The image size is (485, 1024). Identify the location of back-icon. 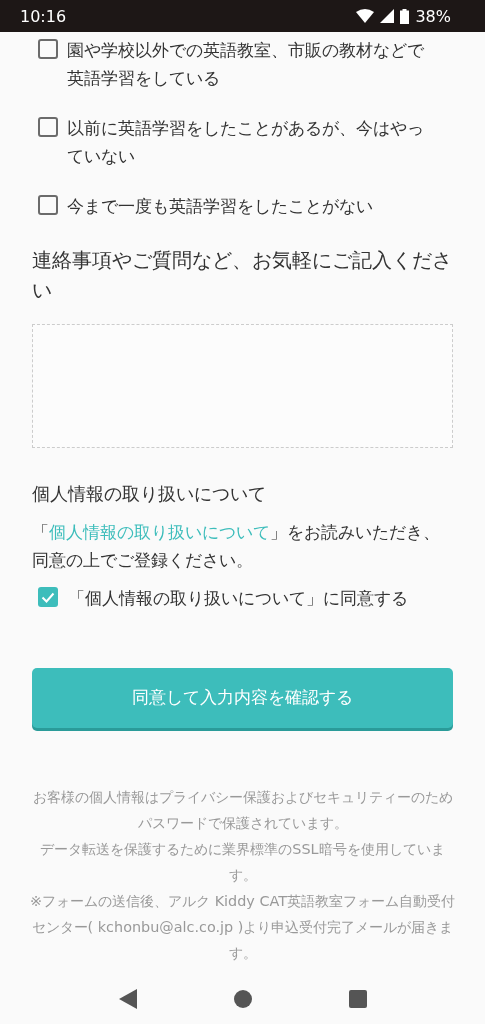
(127, 999).